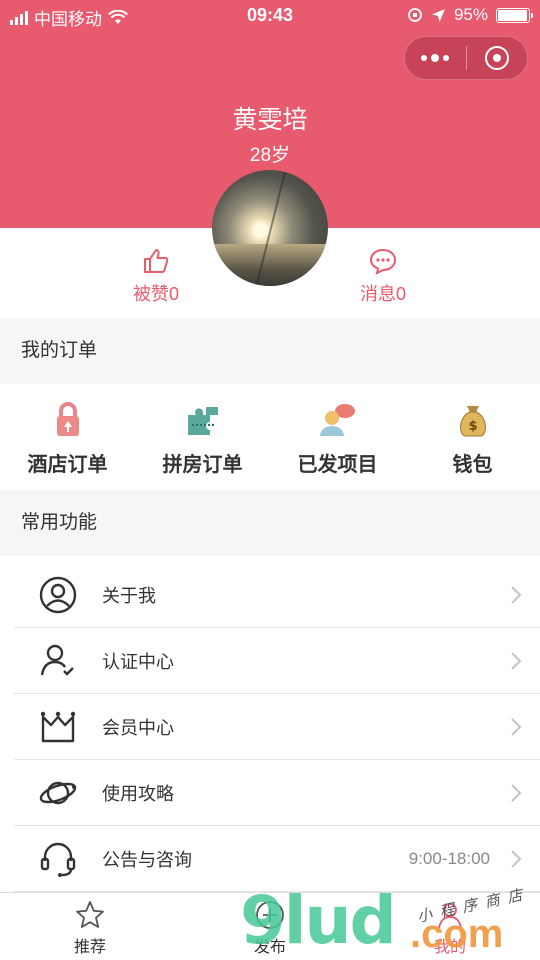 This screenshot has width=540, height=960. I want to click on order-label: 已发项目, so click(337, 465).